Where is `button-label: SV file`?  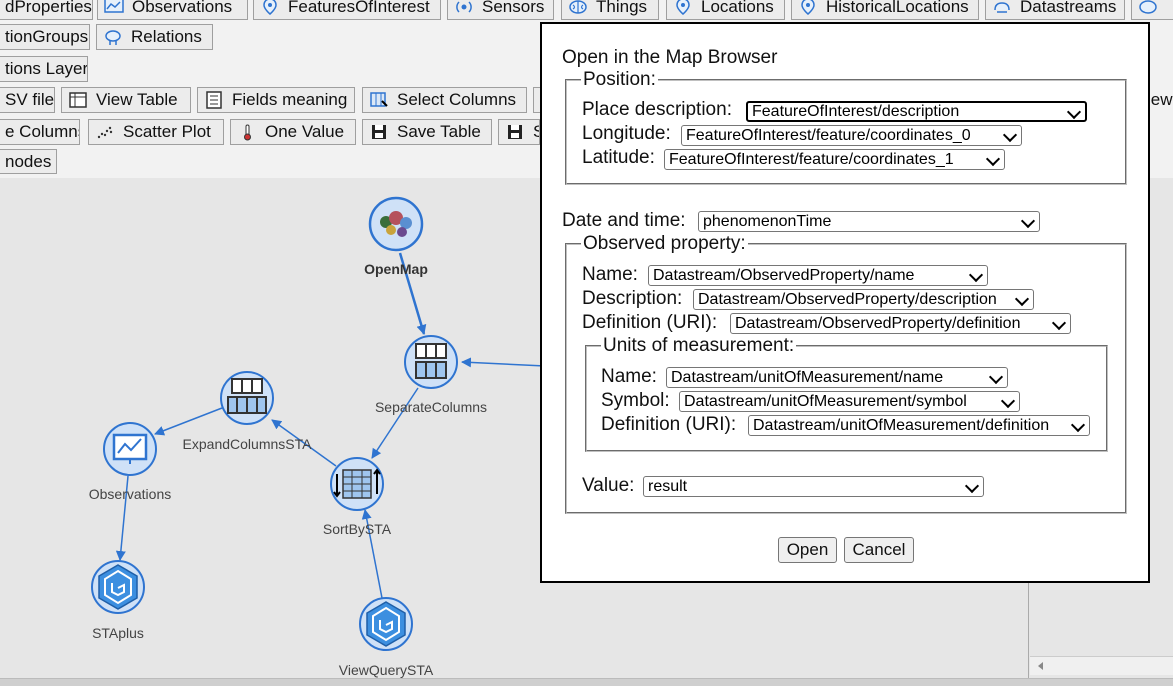 button-label: SV file is located at coordinates (30, 99).